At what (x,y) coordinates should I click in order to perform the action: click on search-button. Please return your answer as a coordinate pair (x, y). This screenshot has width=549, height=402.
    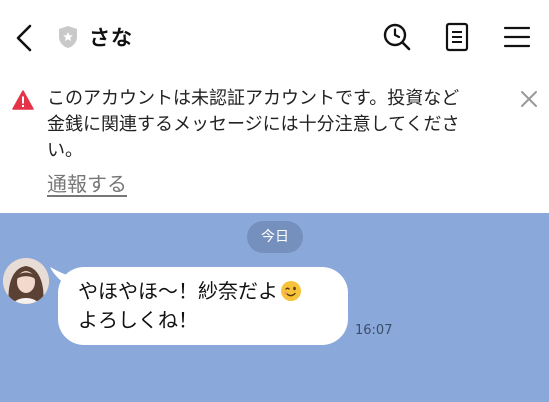
    Looking at the image, I should click on (397, 37).